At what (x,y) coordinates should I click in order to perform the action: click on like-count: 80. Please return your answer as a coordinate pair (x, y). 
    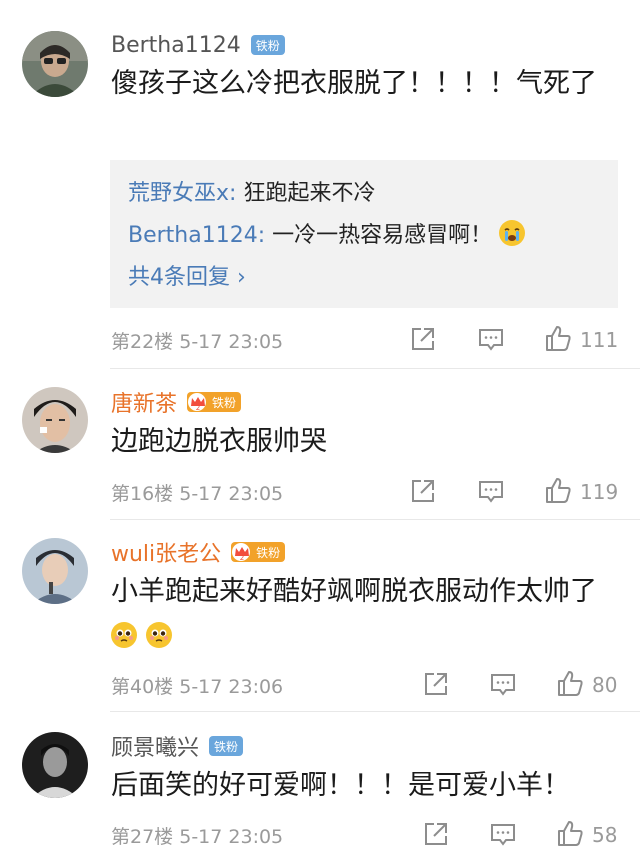
    Looking at the image, I should click on (605, 685).